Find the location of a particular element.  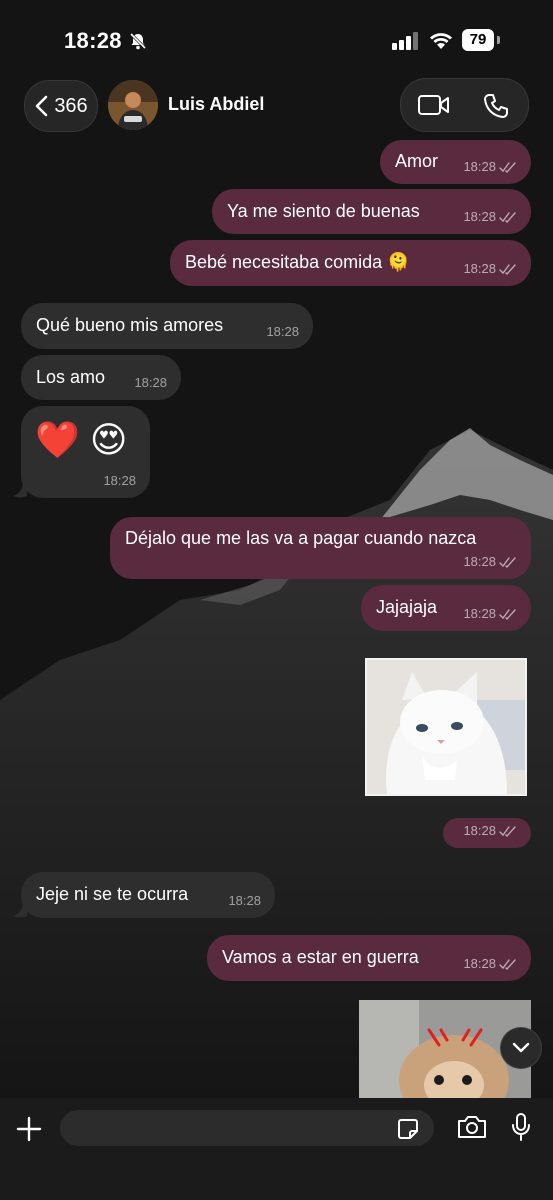

bell-muted-icon is located at coordinates (138, 41).